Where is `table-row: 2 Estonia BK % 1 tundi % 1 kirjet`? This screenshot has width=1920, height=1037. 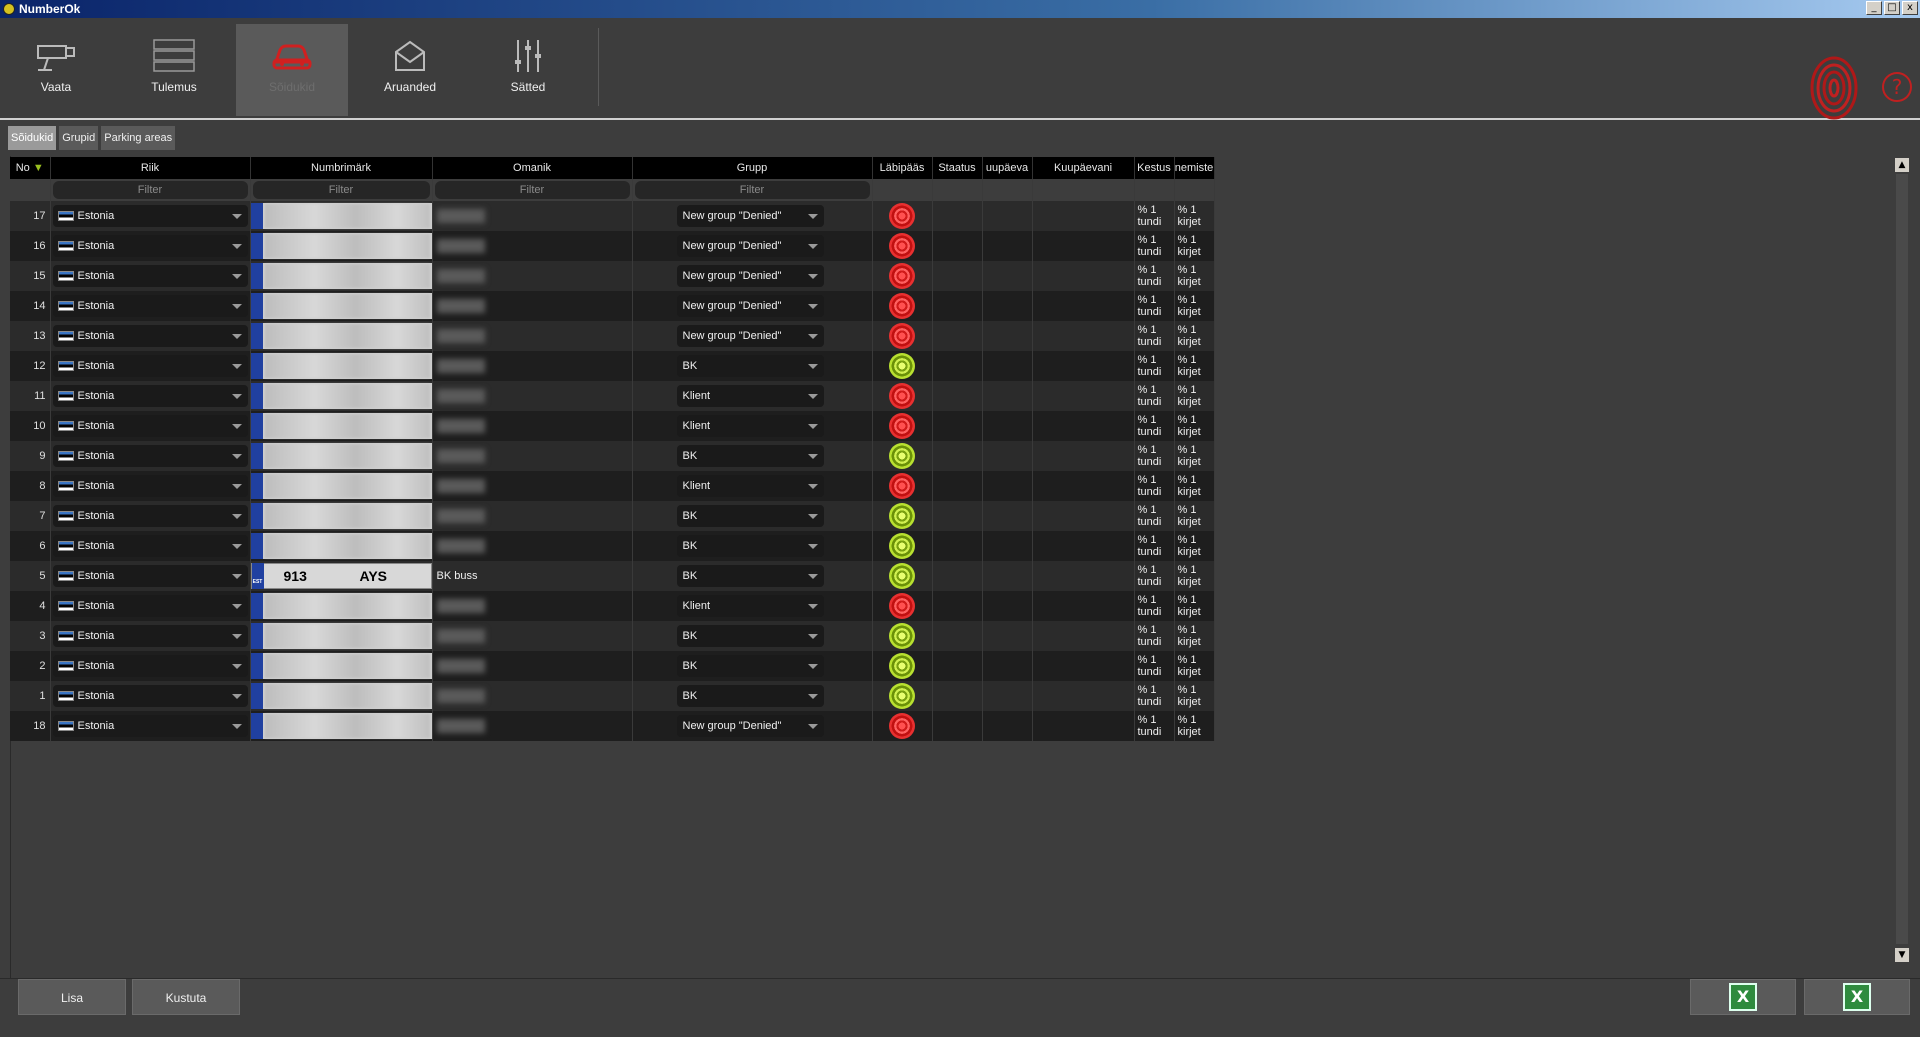
table-row: 2 Estonia BK % 1 tundi % 1 kirjet is located at coordinates (612, 666).